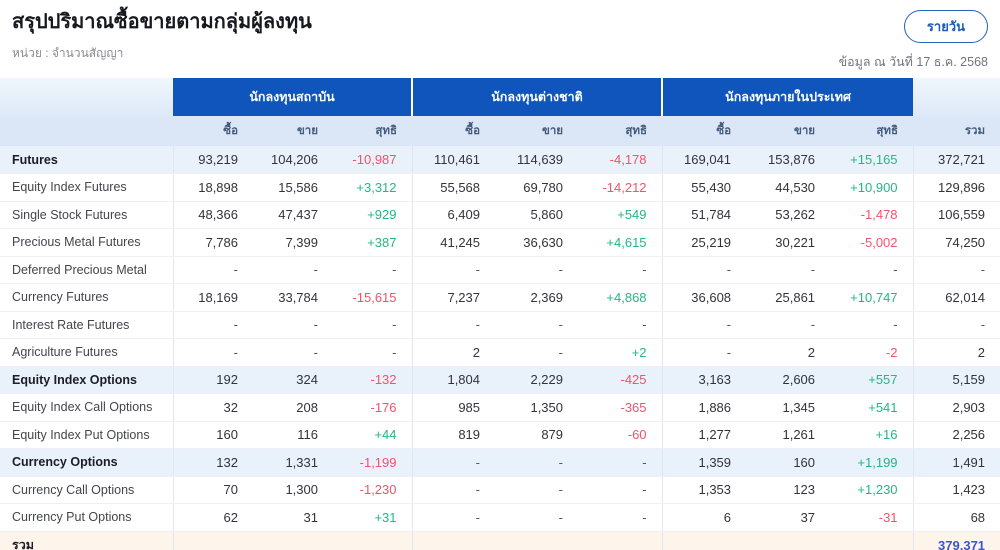 The width and height of the screenshot is (1000, 550). Describe the element at coordinates (453, 407) in the screenshot. I see `value-cell: 985` at that location.